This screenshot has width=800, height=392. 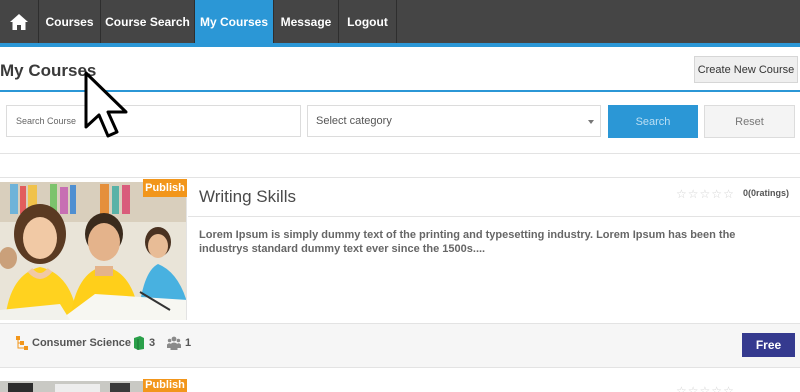 What do you see at coordinates (148, 21) in the screenshot?
I see `nav-course-search: Course Search` at bounding box center [148, 21].